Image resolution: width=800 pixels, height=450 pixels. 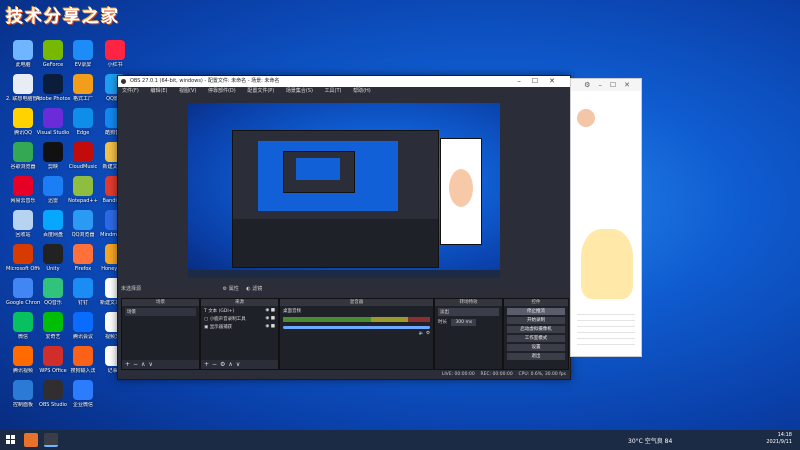 What do you see at coordinates (130, 91) in the screenshot?
I see `menu-file: 文件(F)` at bounding box center [130, 91].